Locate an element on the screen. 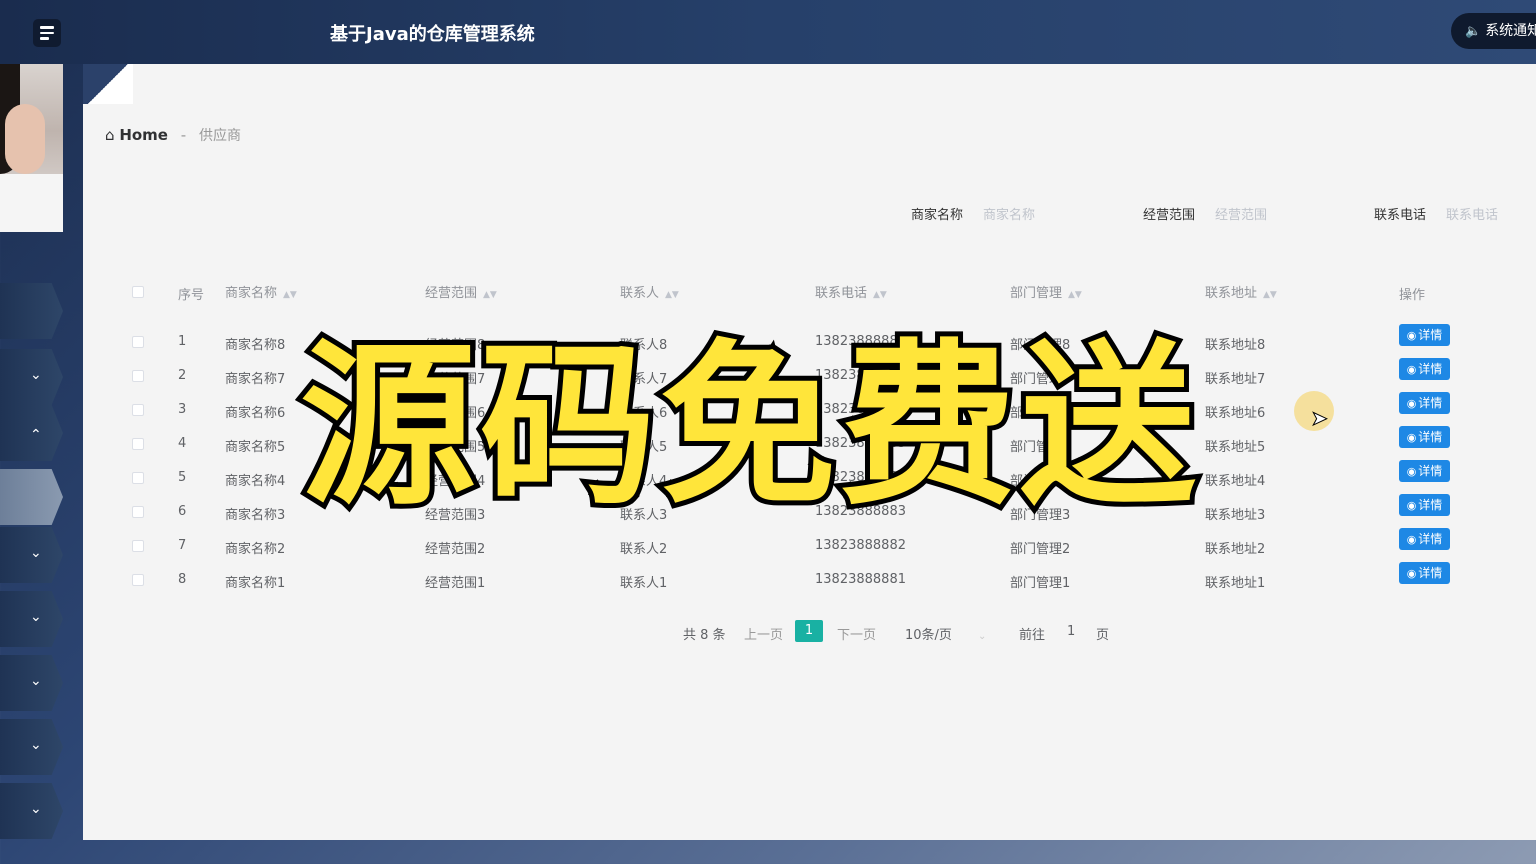  cell-contact: 联系人2 is located at coordinates (644, 549).